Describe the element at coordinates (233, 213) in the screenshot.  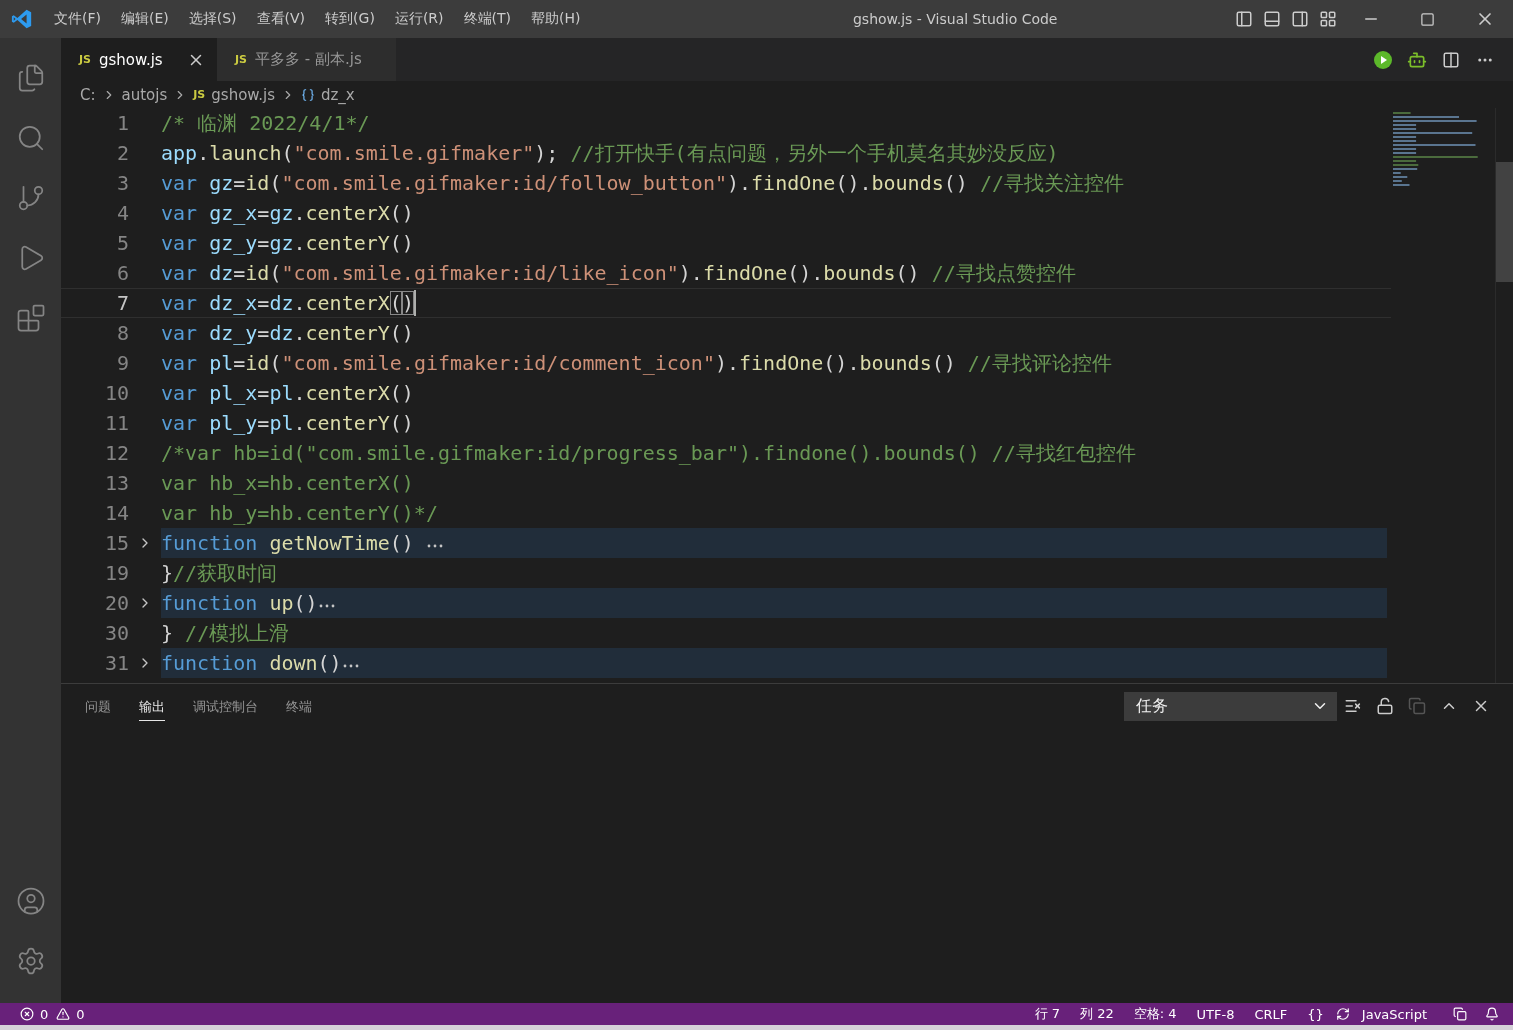
I see `code-token: gz_x` at that location.